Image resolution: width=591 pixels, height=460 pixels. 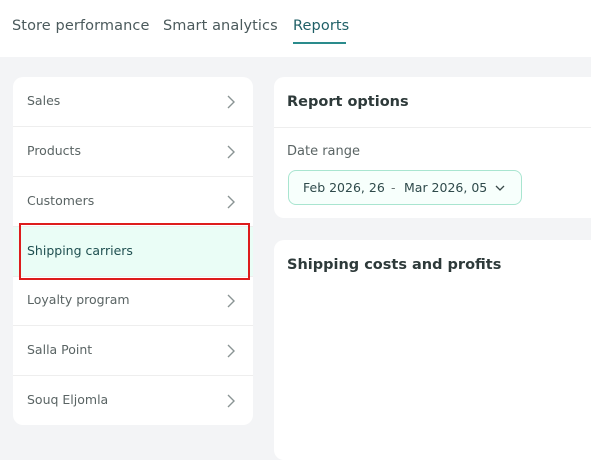 I want to click on date-from: Feb 2026, 26, so click(x=344, y=187).